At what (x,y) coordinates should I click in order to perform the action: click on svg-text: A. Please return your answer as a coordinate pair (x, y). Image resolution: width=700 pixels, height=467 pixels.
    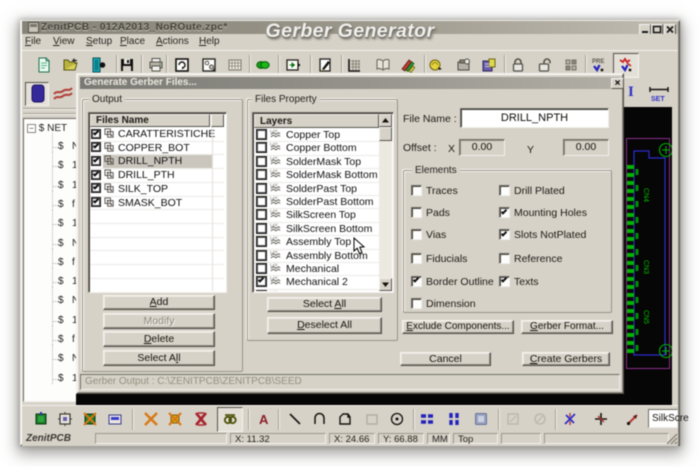
    Looking at the image, I should click on (264, 419).